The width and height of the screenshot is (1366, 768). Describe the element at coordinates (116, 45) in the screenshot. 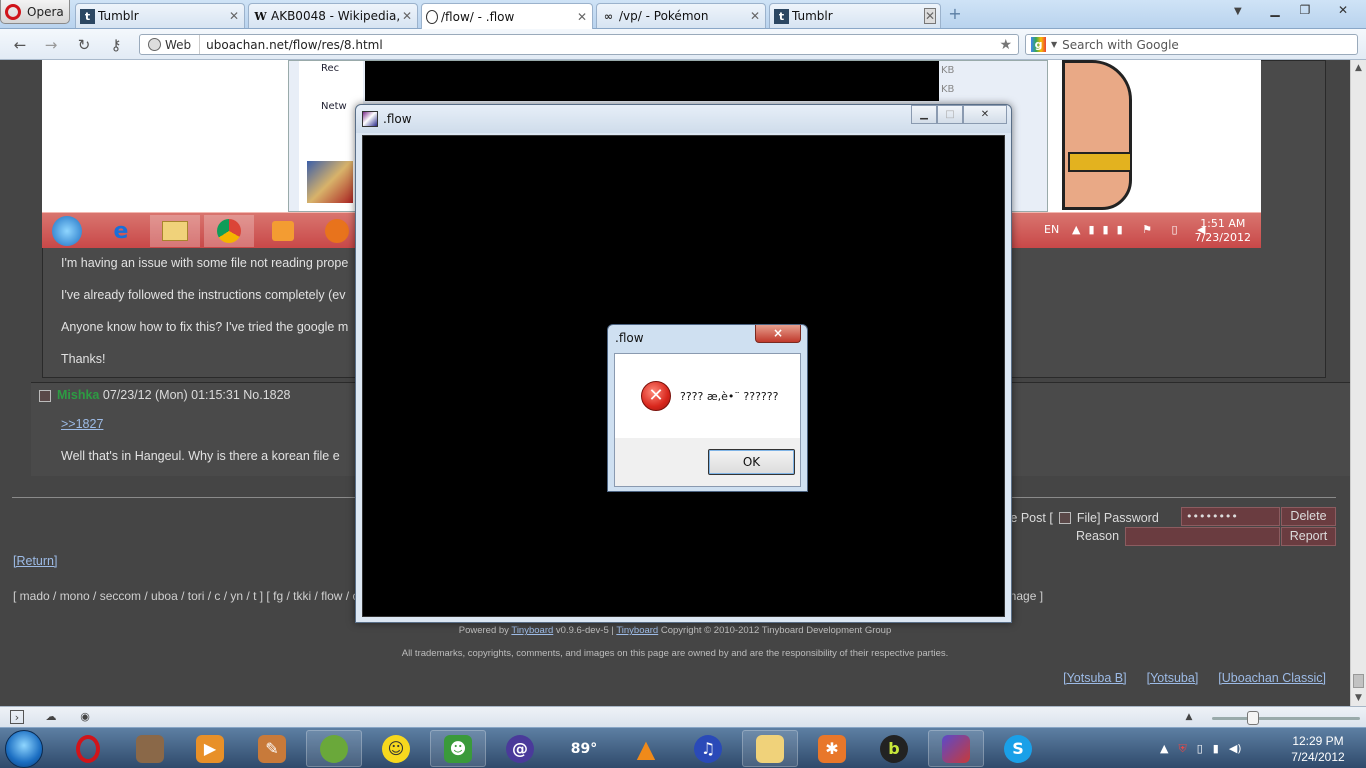

I see `key-icon: ⚷` at that location.